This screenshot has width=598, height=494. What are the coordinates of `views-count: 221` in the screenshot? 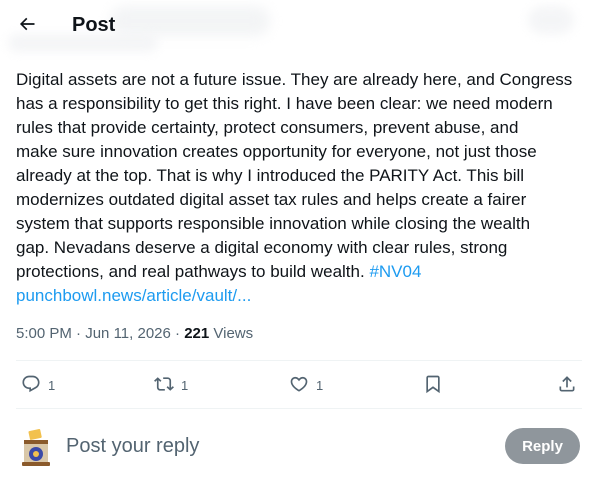 It's located at (197, 333).